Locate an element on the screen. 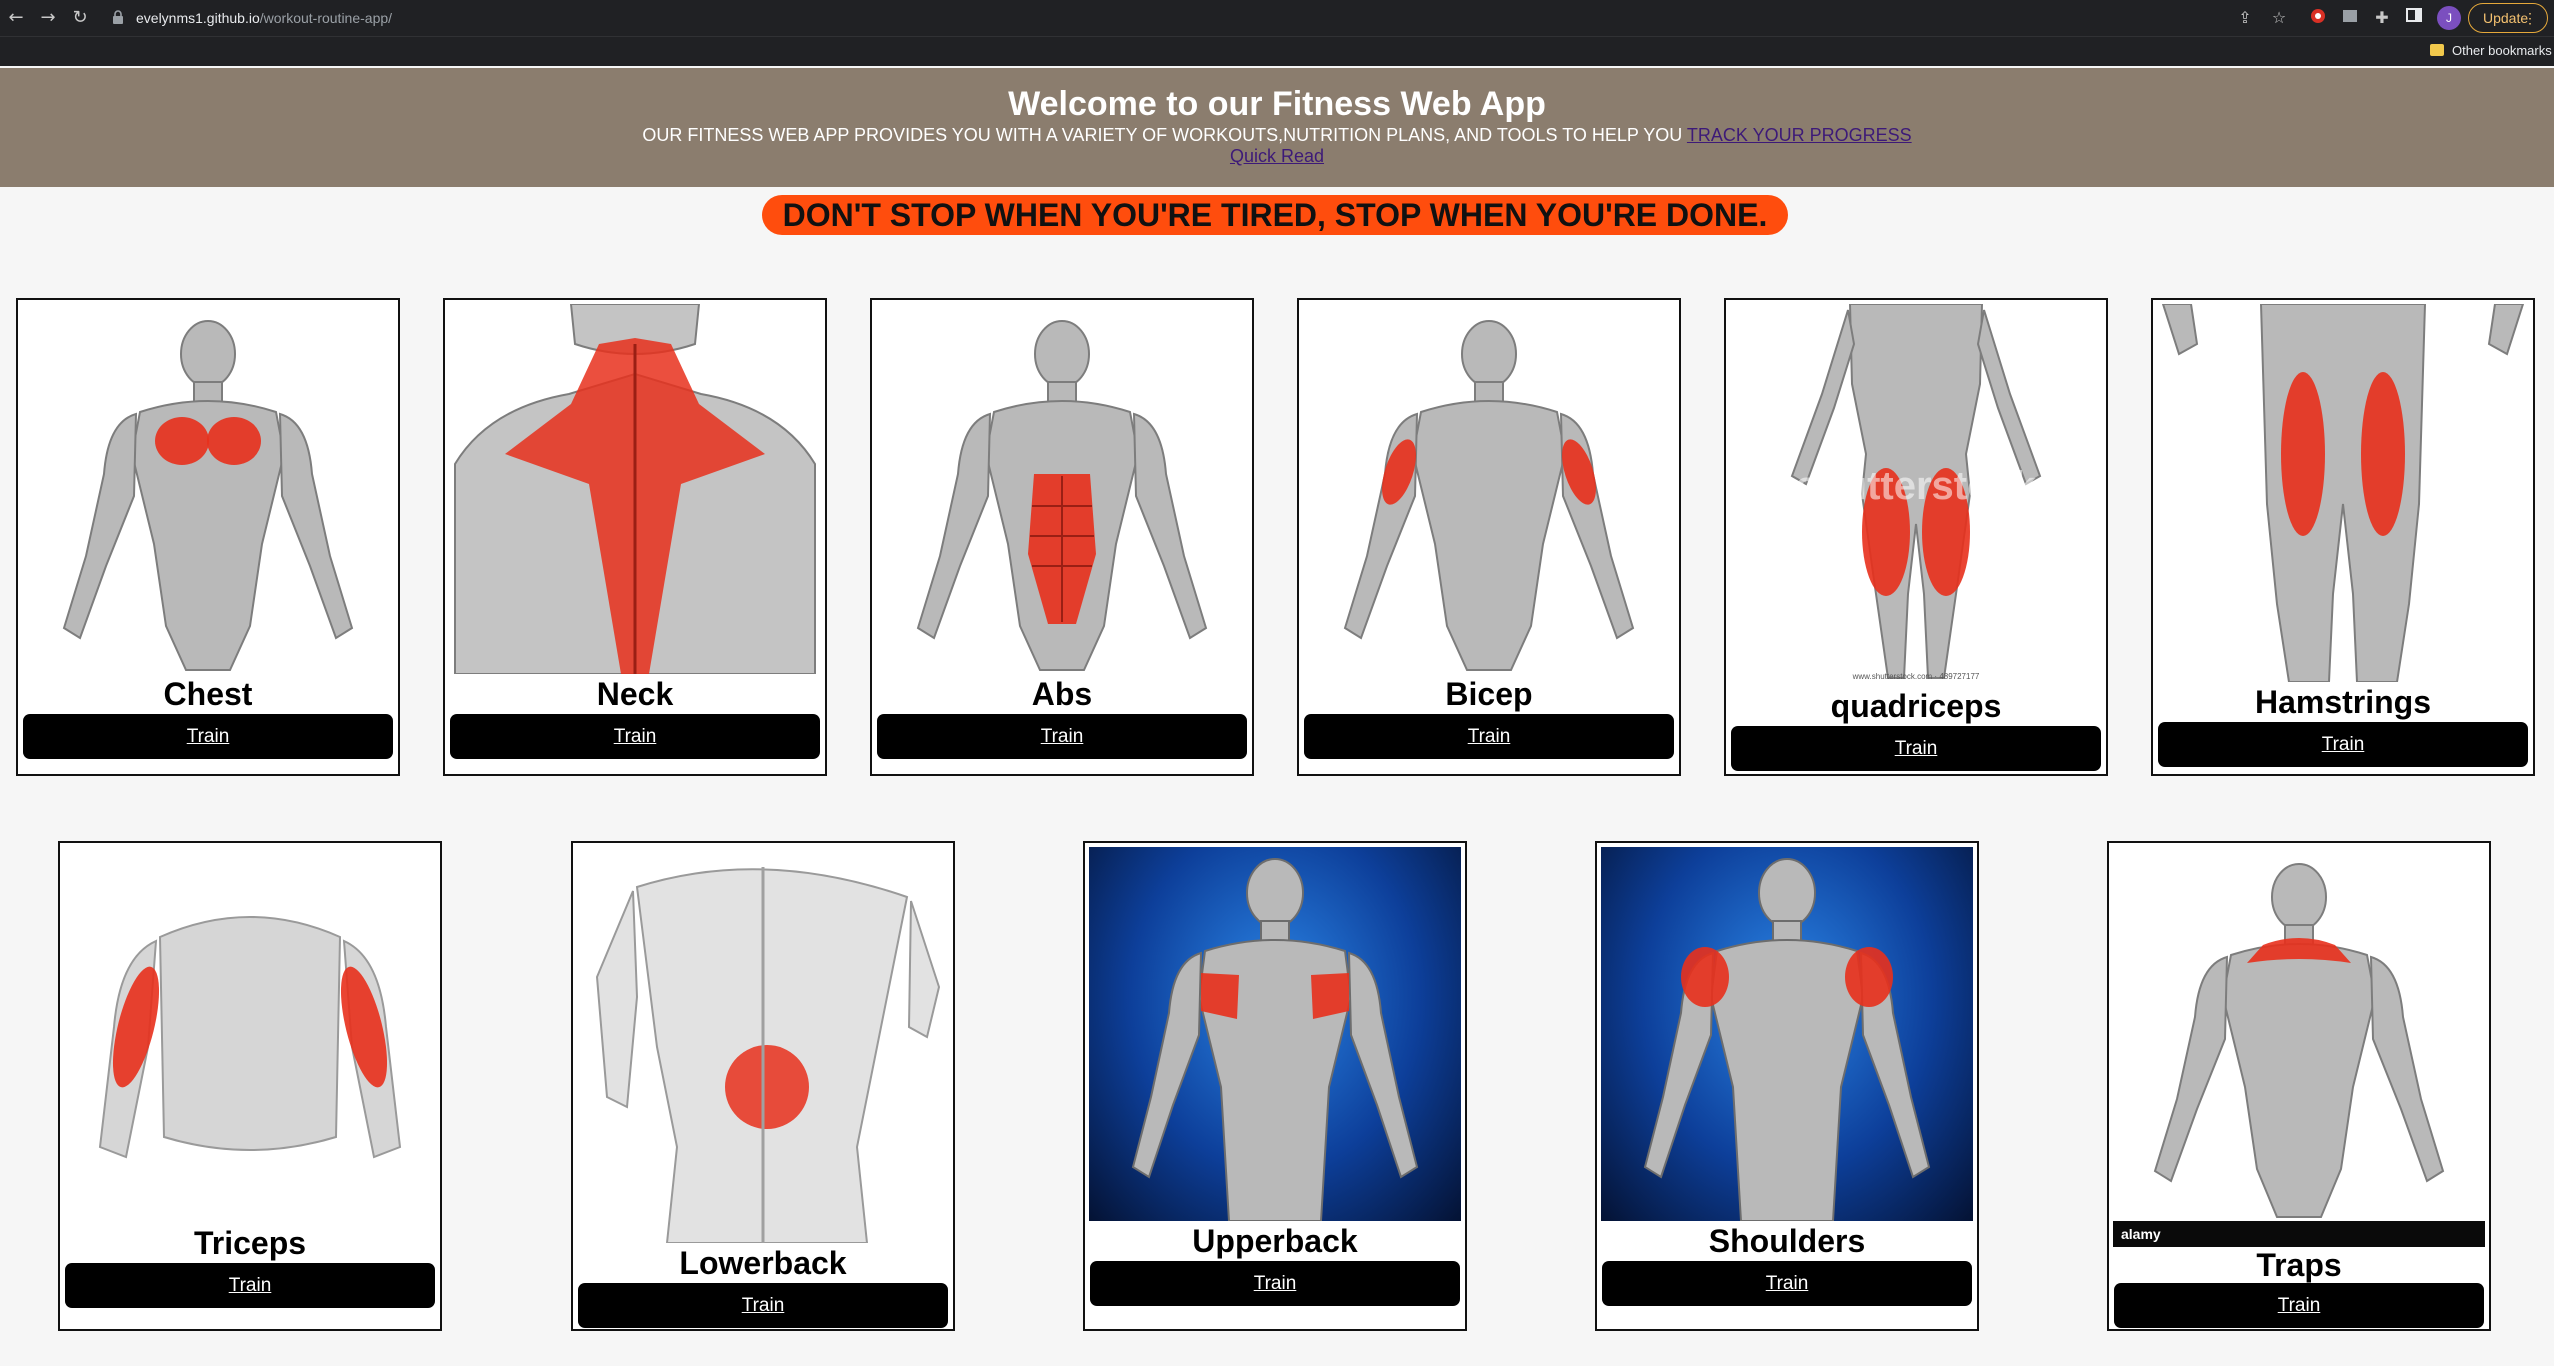  train-button-lowerback: Train is located at coordinates (763, 1305).